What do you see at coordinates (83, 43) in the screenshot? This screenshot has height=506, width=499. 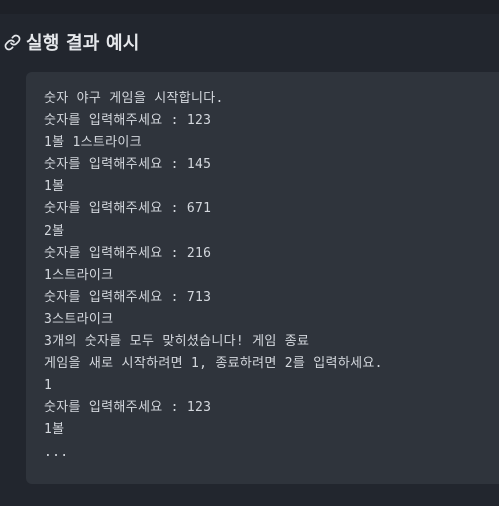 I see `section-title: 실행 결과 예시` at bounding box center [83, 43].